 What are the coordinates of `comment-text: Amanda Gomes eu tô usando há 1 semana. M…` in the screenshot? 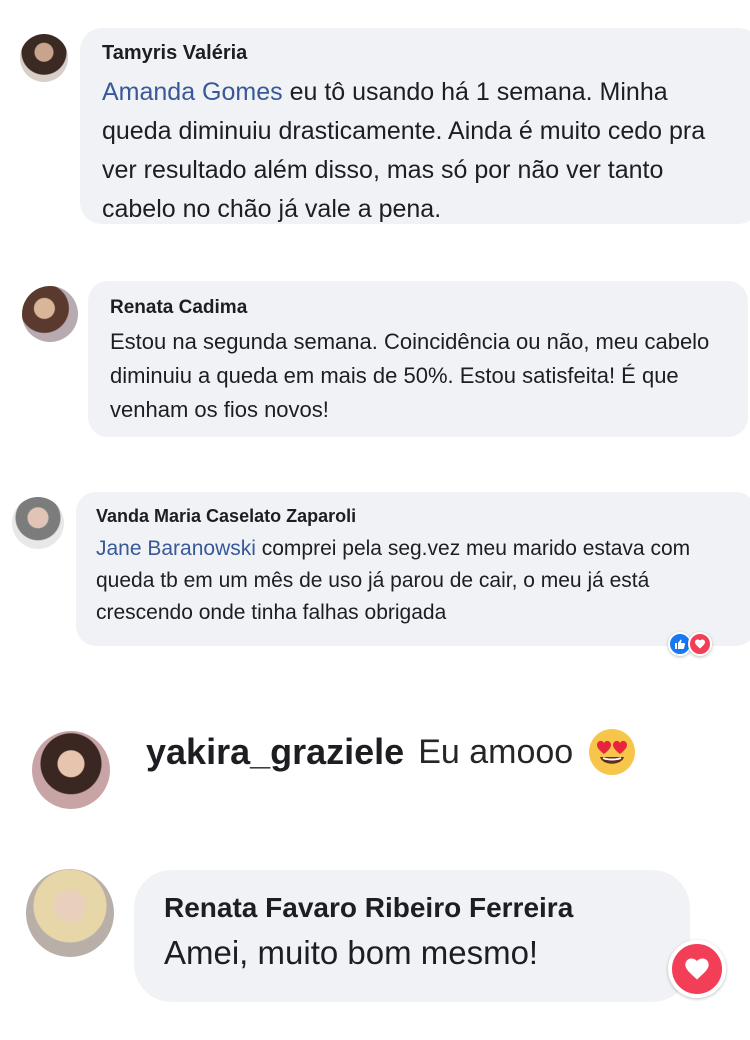 It's located at (420, 151).